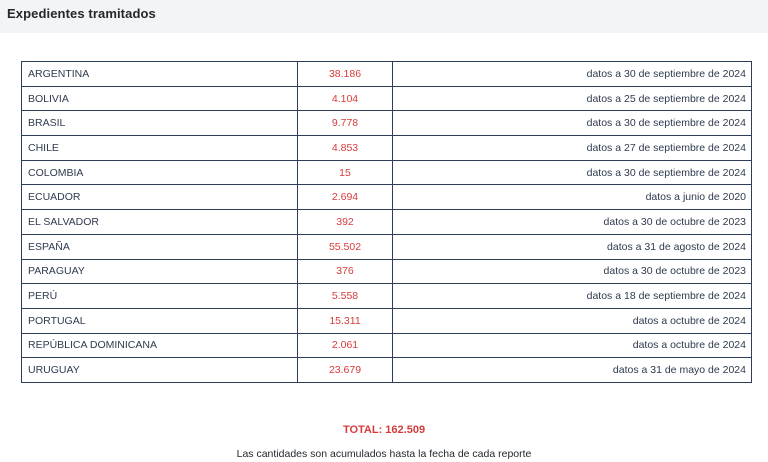  I want to click on country-cell: ARGENTINA, so click(159, 74).